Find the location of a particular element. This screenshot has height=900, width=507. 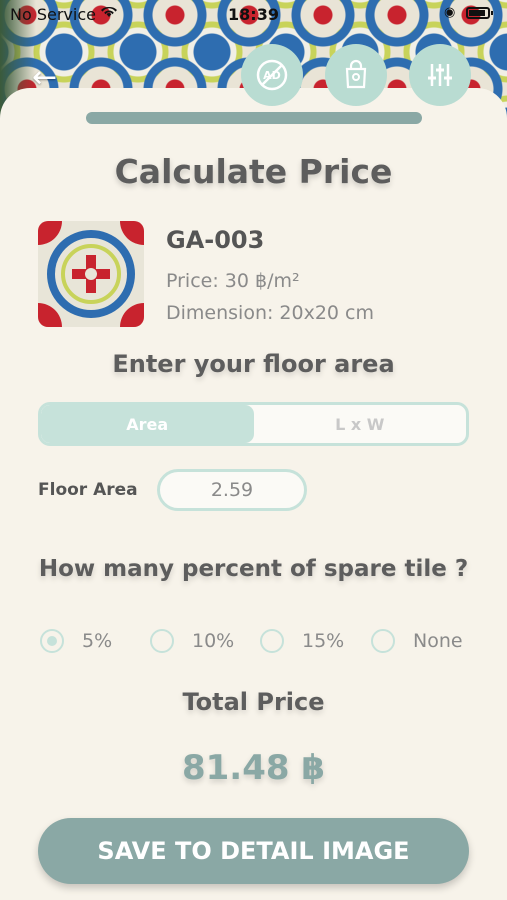

spare-option-none: None is located at coordinates (417, 641).